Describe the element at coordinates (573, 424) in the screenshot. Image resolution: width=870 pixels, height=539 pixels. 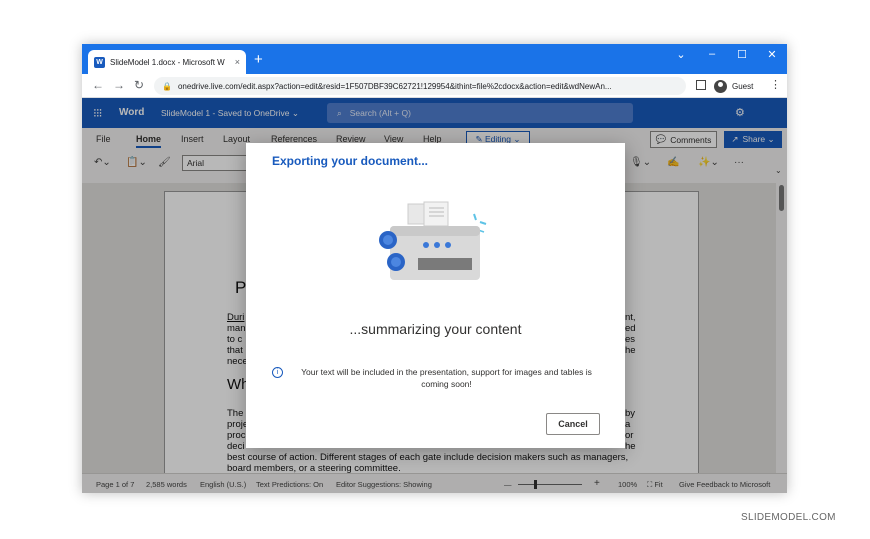
I see `cancel-button: Cancel` at that location.